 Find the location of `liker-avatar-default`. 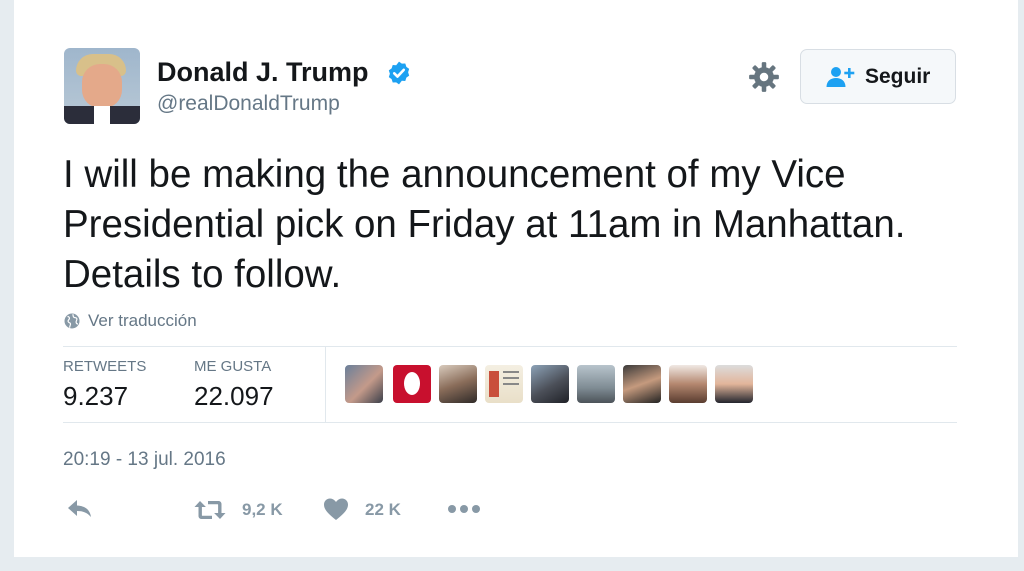

liker-avatar-default is located at coordinates (412, 384).